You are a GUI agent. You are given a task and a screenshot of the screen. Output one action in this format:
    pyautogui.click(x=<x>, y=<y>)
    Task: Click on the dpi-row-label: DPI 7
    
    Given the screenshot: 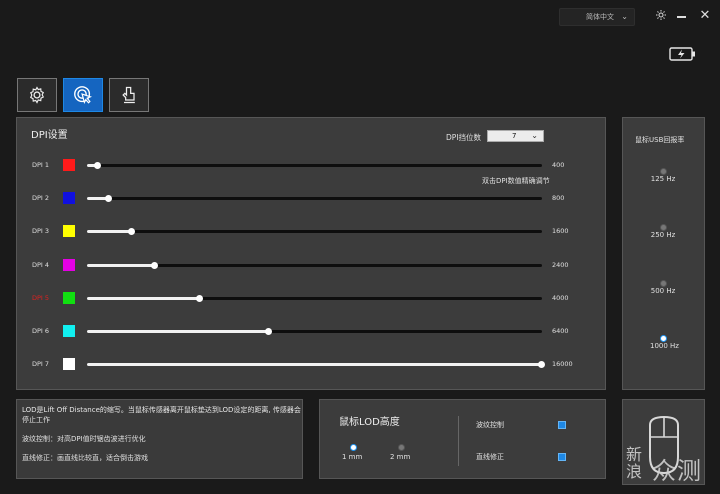 What is the action you would take?
    pyautogui.click(x=41, y=364)
    